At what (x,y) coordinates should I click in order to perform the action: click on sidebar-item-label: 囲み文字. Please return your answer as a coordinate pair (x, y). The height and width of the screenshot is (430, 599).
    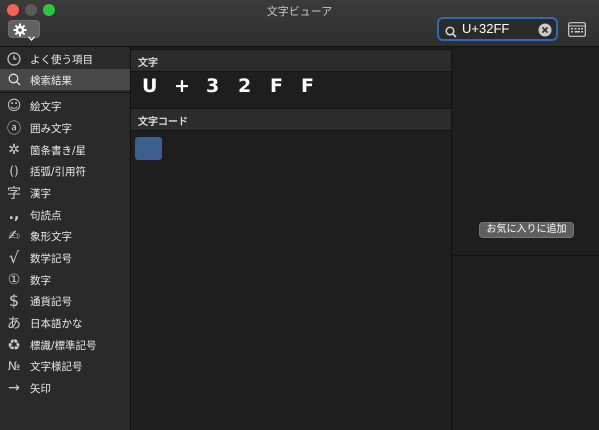
    Looking at the image, I should click on (51, 129).